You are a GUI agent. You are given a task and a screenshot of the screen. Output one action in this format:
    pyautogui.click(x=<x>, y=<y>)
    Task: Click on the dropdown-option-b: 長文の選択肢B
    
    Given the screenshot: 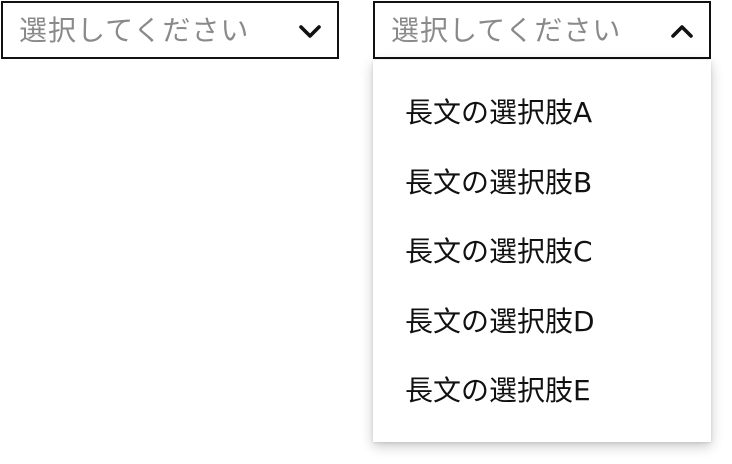 What is the action you would take?
    pyautogui.click(x=542, y=183)
    